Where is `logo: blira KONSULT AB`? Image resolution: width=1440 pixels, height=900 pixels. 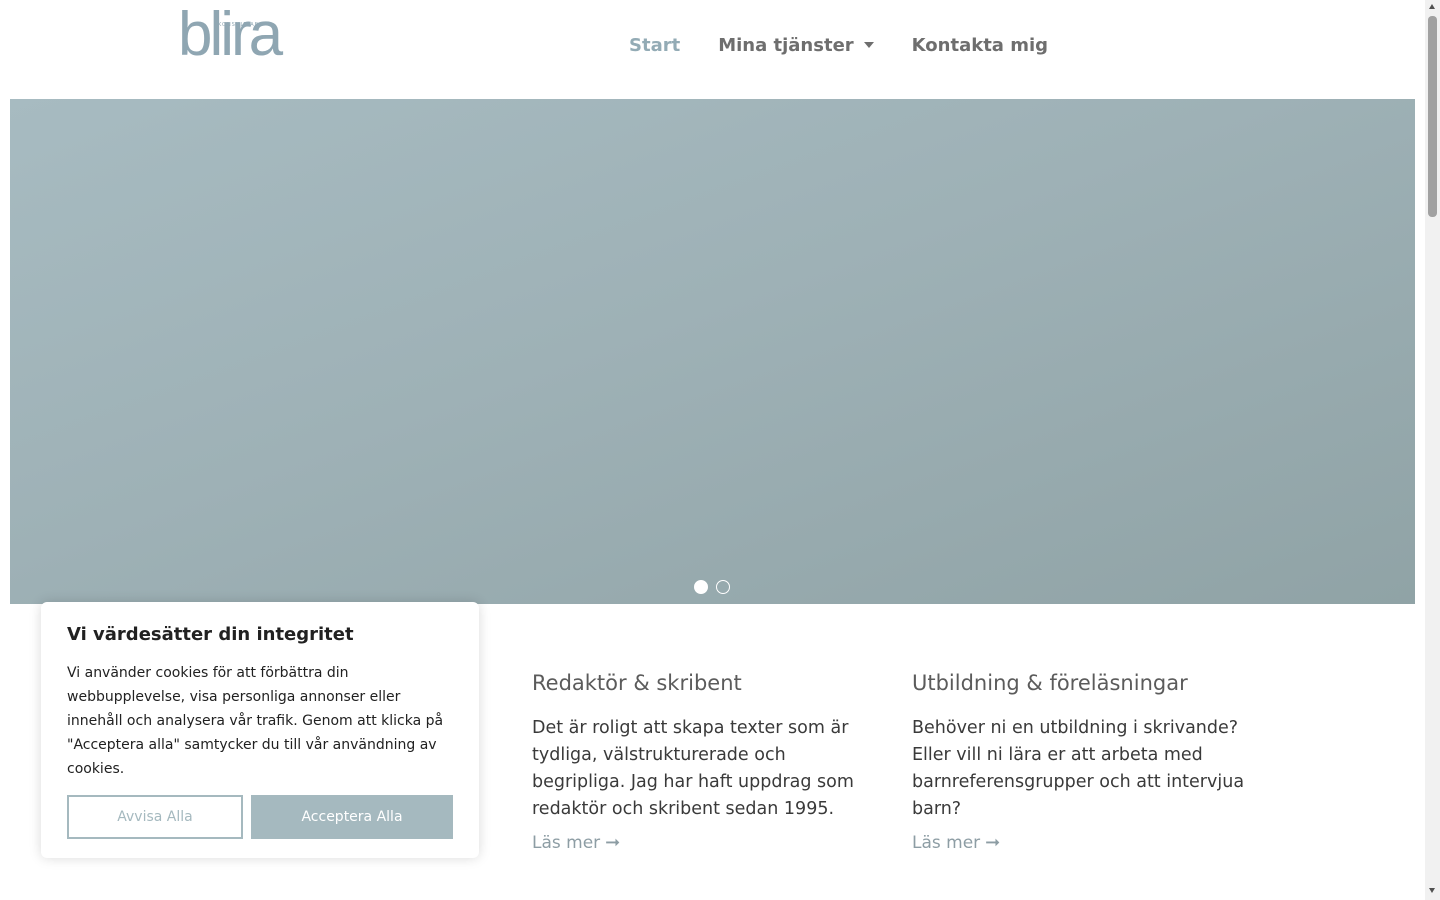 logo: blira KONSULT AB is located at coordinates (232, 39).